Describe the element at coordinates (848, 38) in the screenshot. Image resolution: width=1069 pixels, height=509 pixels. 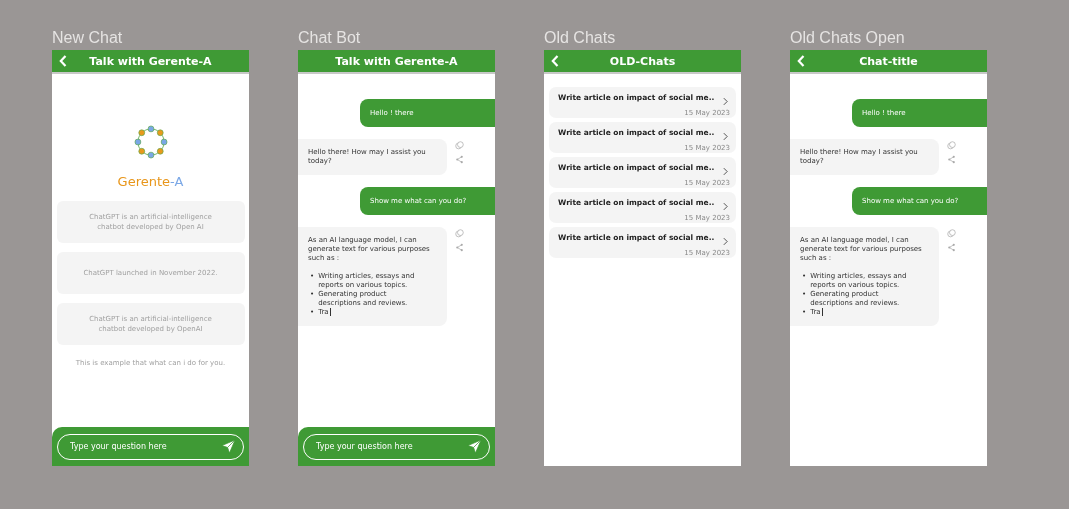
I see `frame-label: Old Chats Open` at that location.